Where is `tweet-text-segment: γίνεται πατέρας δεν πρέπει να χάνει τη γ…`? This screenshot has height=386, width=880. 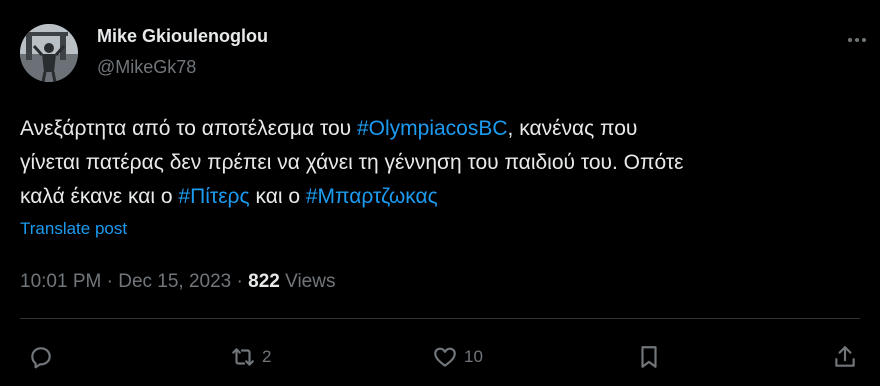 tweet-text-segment: γίνεται πατέρας δεν πρέπει να χάνει τη γ… is located at coordinates (352, 162).